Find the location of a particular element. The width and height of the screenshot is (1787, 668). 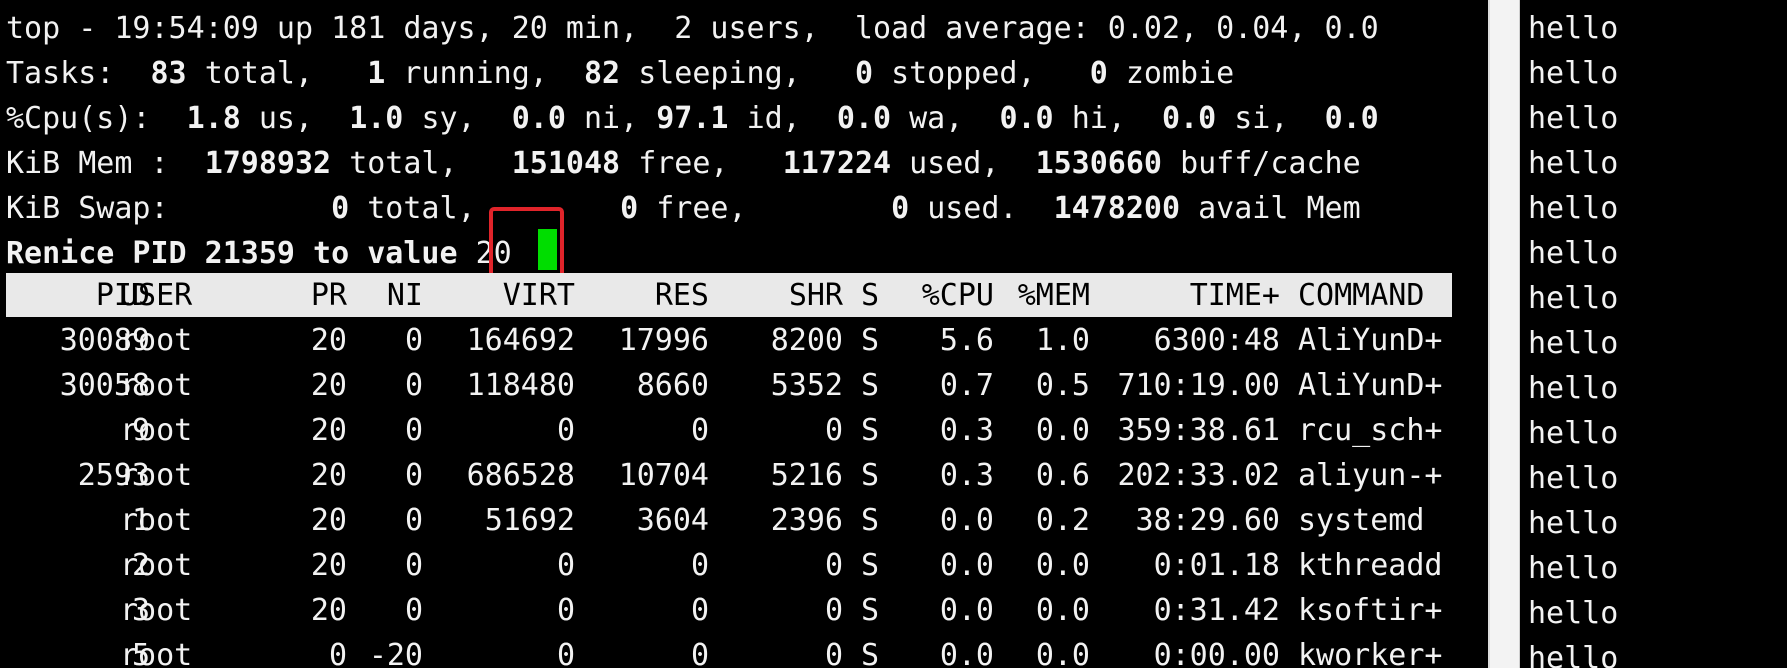

swap-used: 0 is located at coordinates (900, 208).